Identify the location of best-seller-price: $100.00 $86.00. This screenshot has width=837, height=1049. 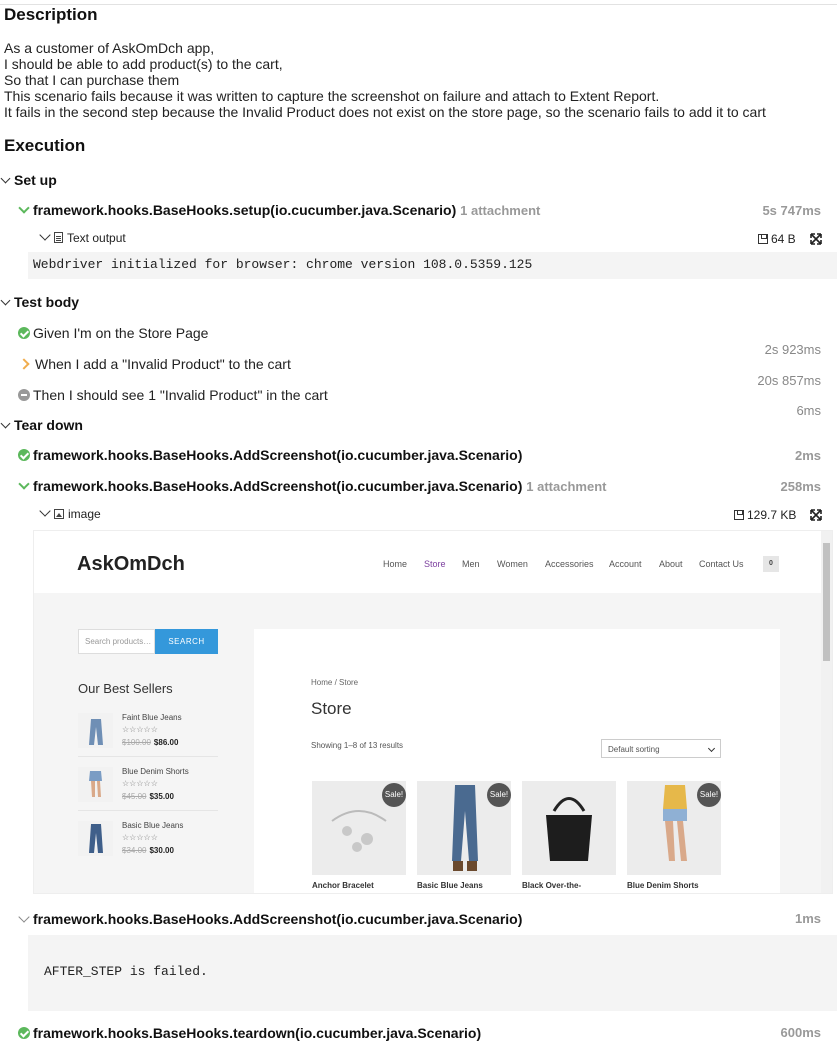
(150, 742).